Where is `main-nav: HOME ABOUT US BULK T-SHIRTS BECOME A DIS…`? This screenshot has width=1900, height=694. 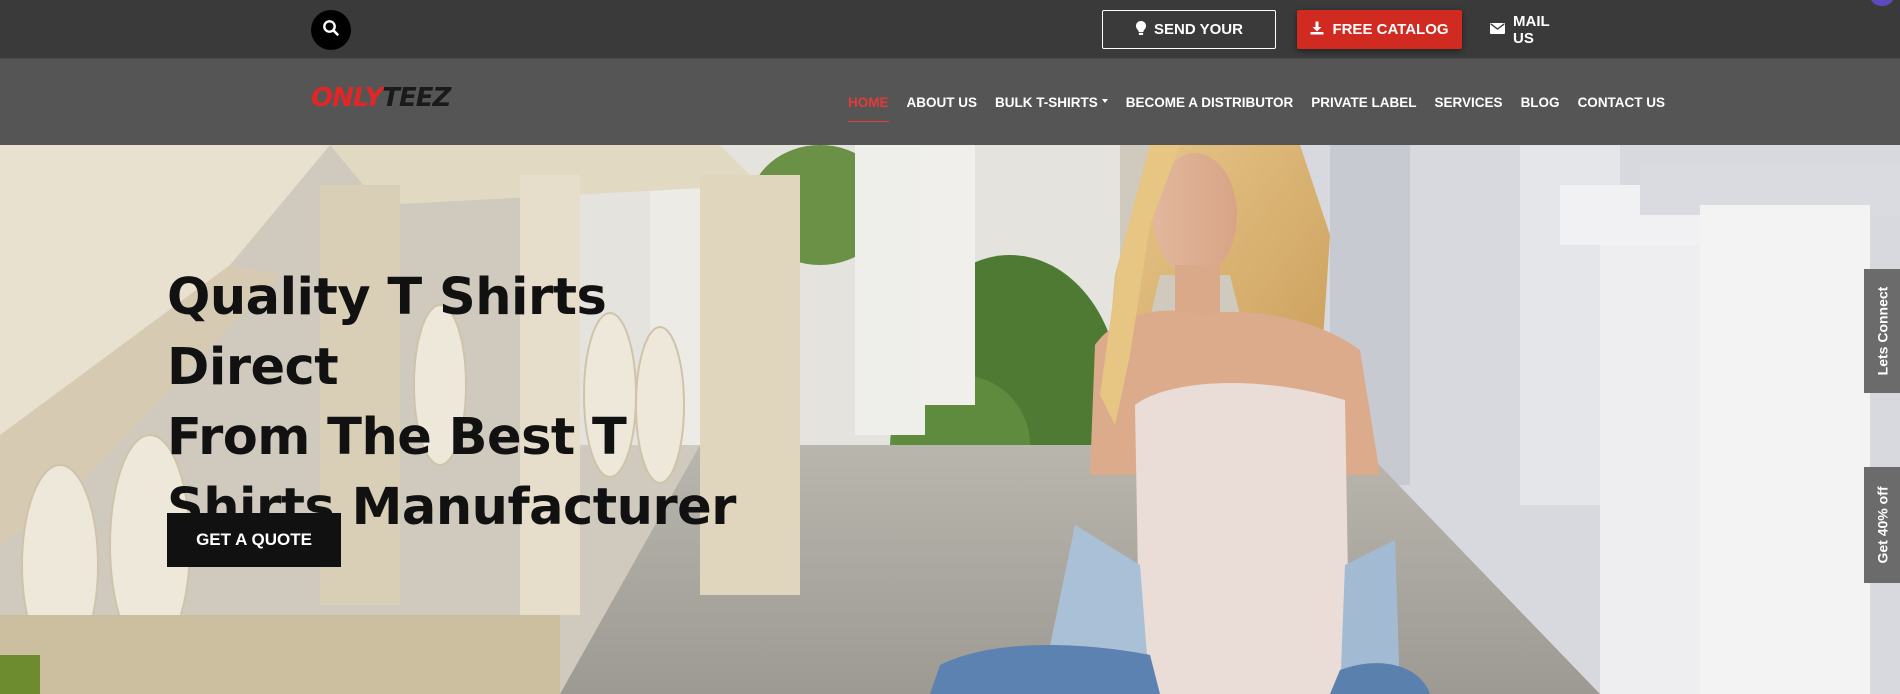
main-nav: HOME ABOUT US BULK T-SHIRTS BECOME A DIS… is located at coordinates (1256, 102).